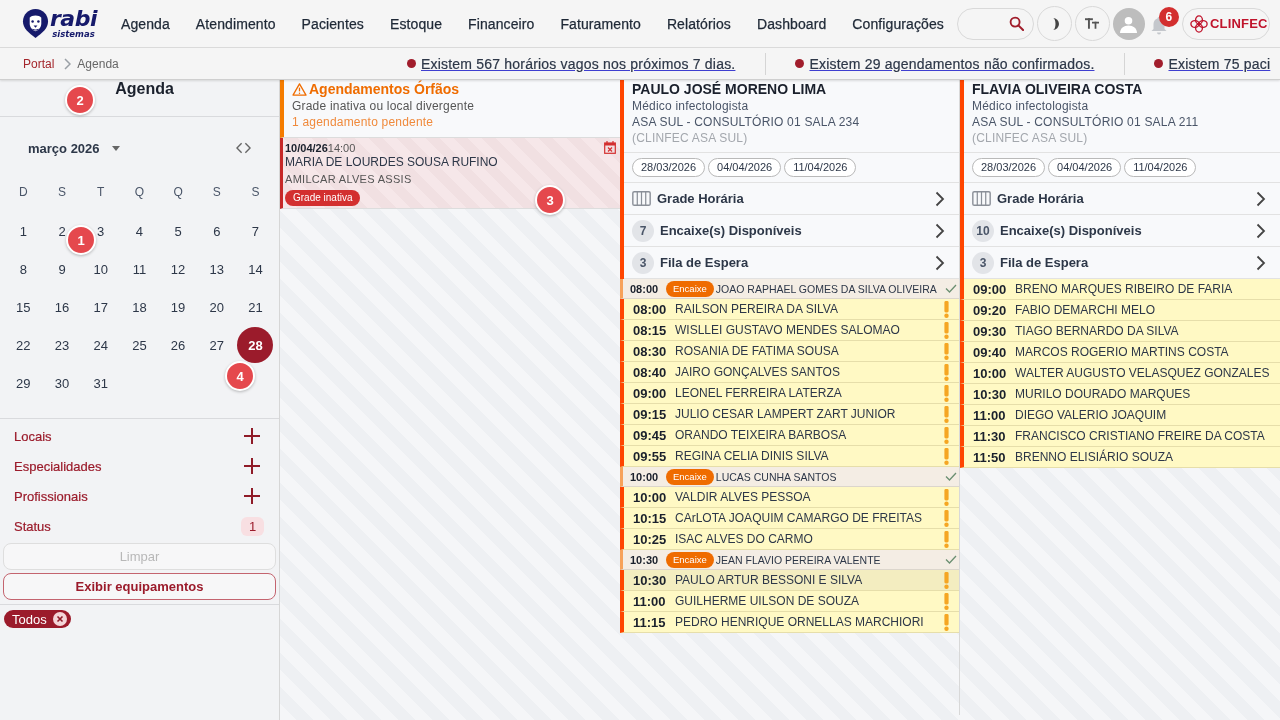 This screenshot has width=1280, height=720. Describe the element at coordinates (255, 345) in the screenshot. I see `calendar-day: 28` at that location.